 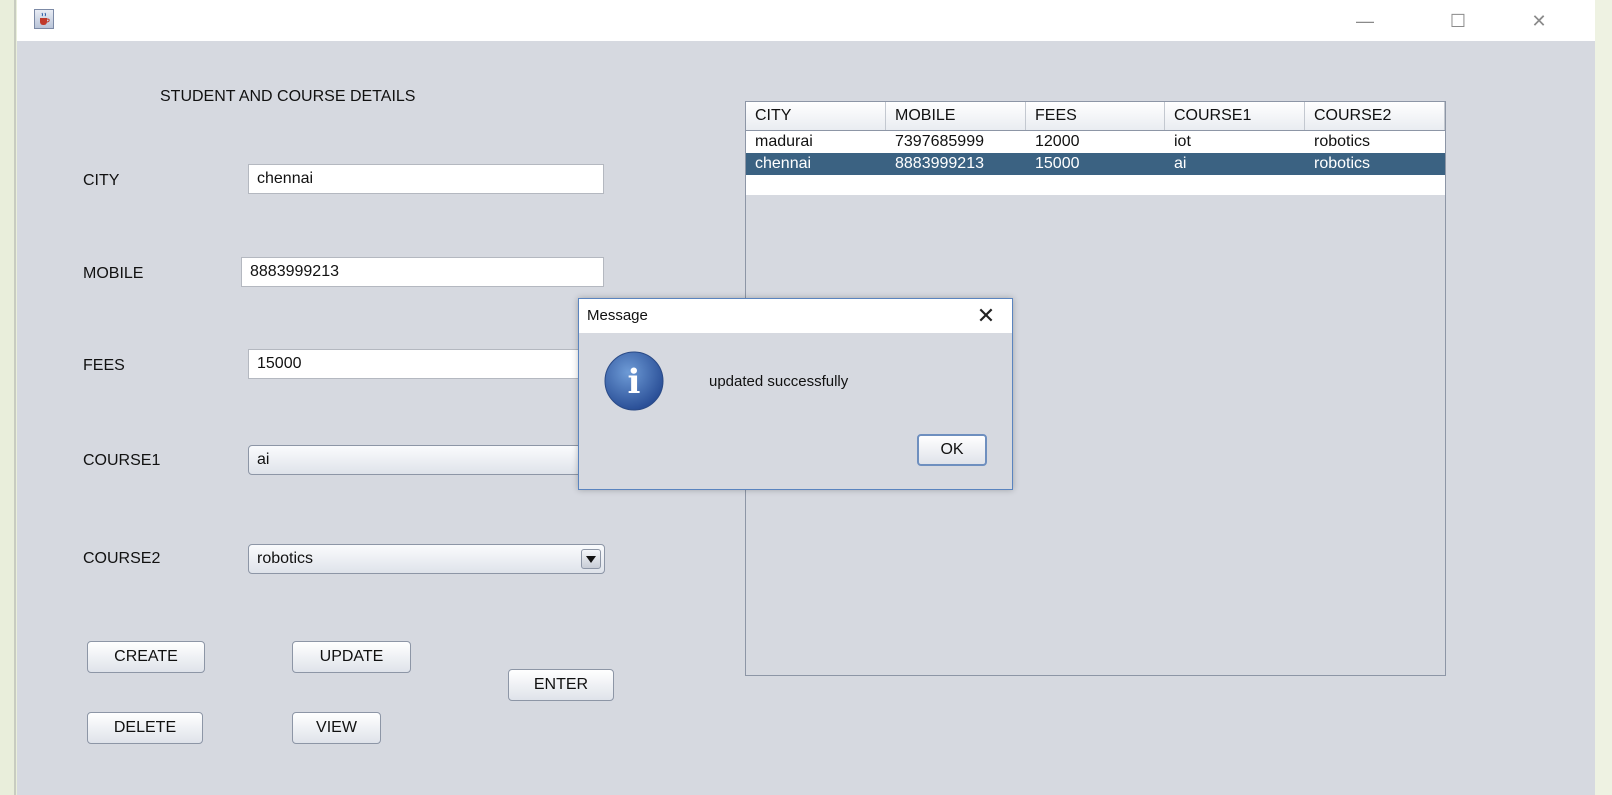 What do you see at coordinates (336, 728) in the screenshot?
I see `view-button: VIEW` at bounding box center [336, 728].